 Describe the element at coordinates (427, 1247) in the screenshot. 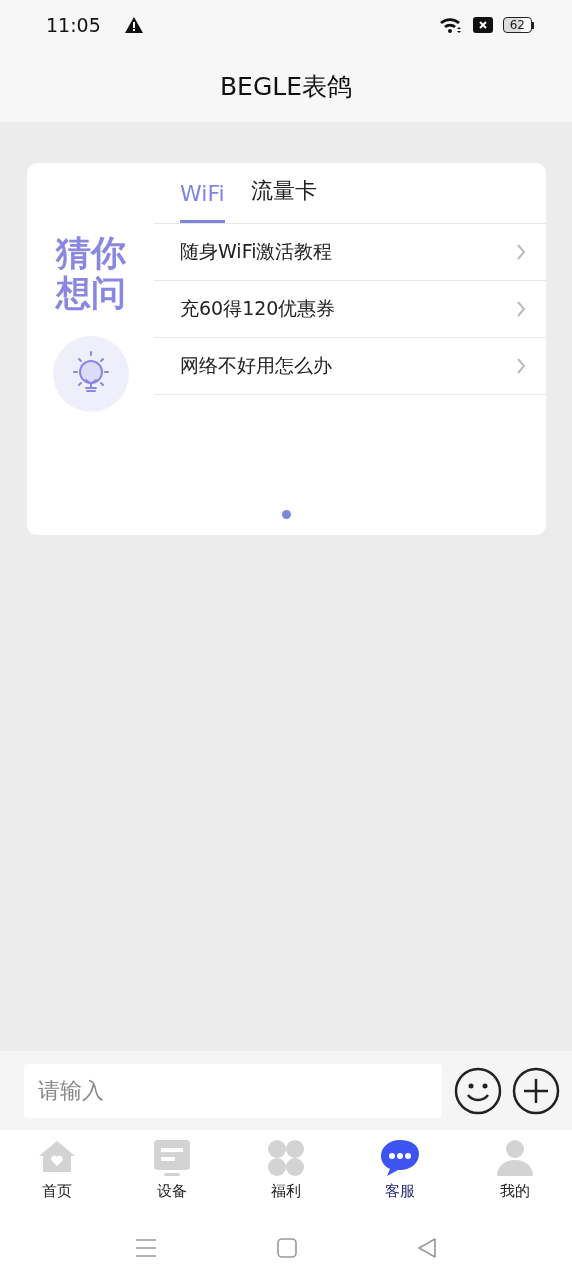

I see `back-icon` at that location.